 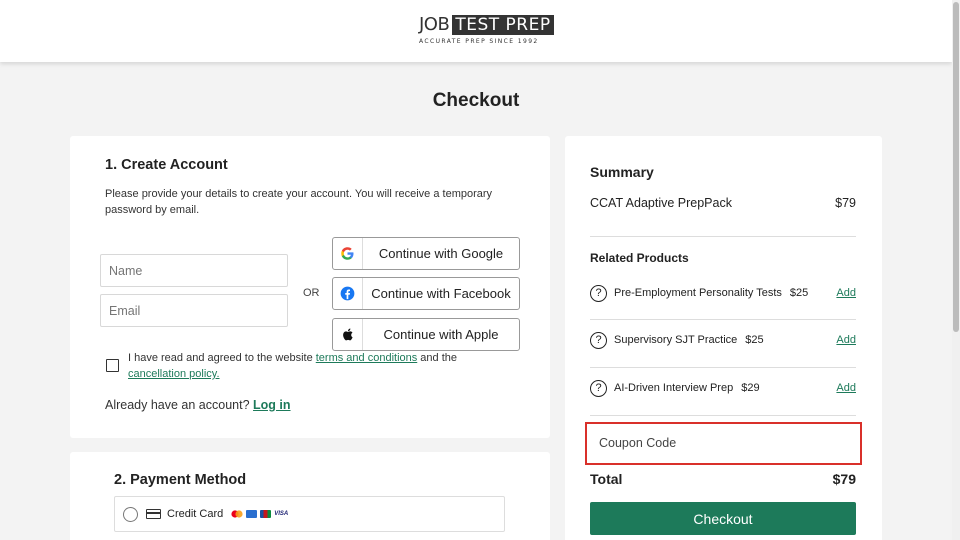 I want to click on jcb-icon, so click(x=266, y=514).